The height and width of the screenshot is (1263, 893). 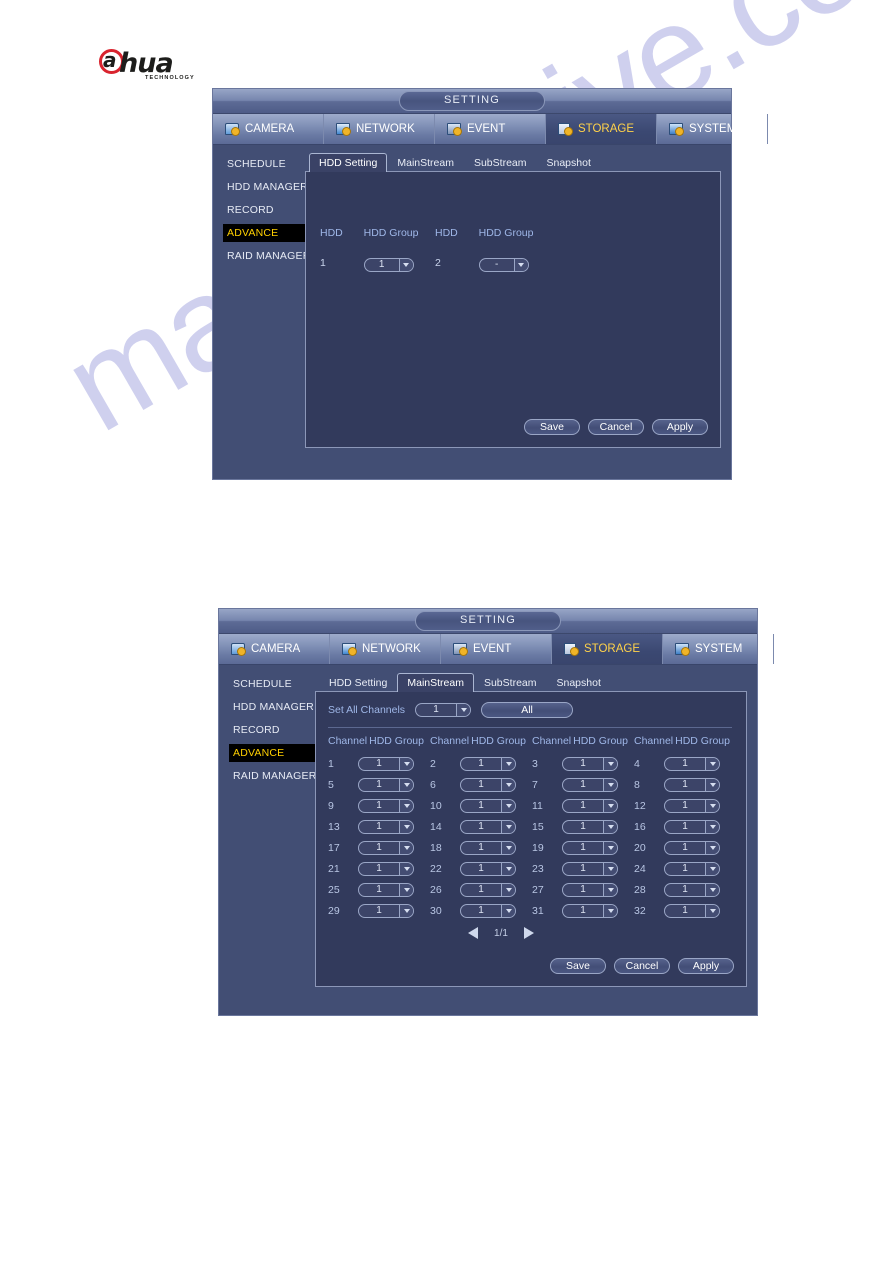 I want to click on channel-number: 26, so click(x=436, y=889).